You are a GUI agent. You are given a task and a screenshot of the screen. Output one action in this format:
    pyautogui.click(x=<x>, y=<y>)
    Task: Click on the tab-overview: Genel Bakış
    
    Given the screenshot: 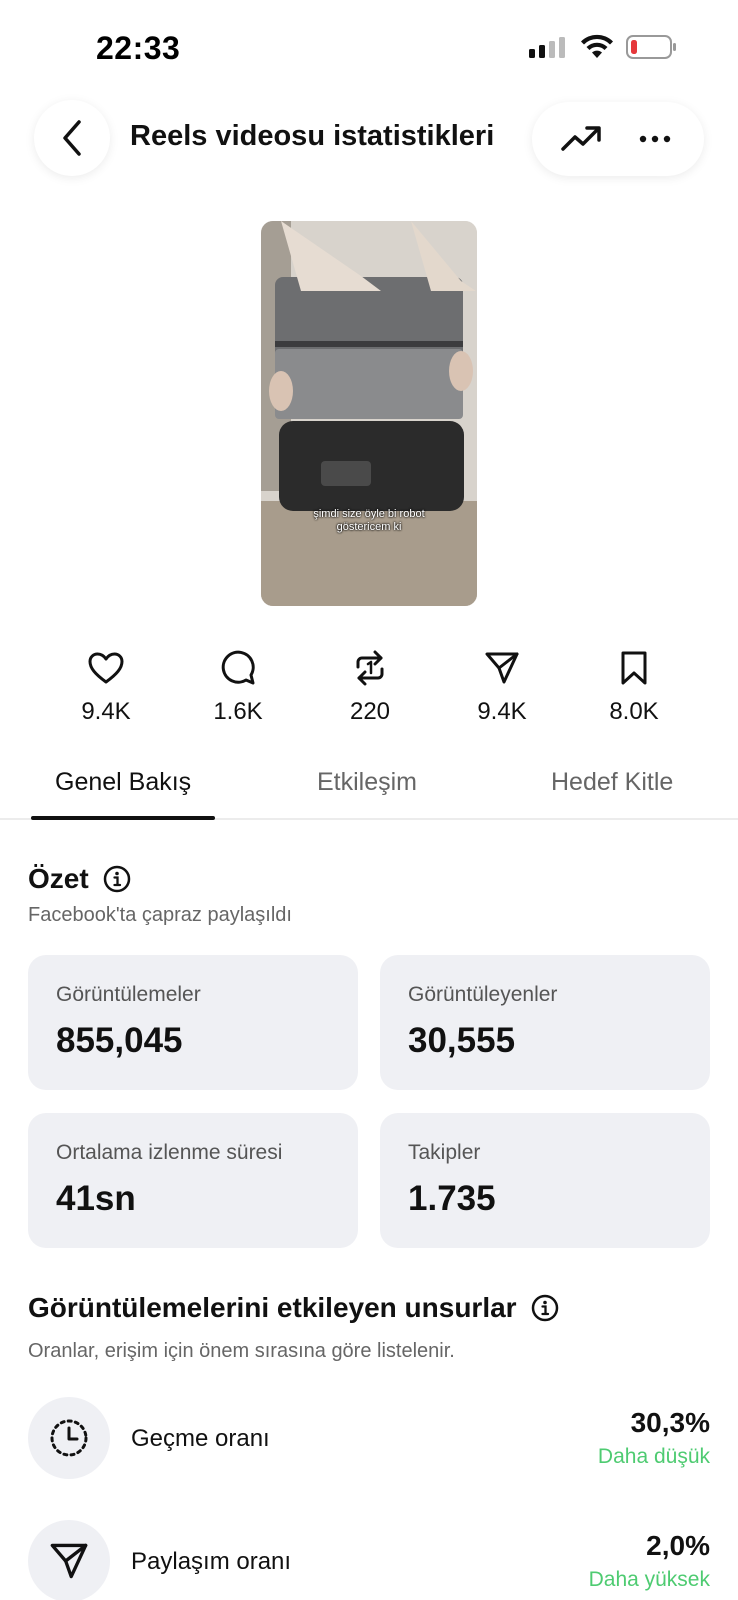 What is the action you would take?
    pyautogui.click(x=123, y=782)
    